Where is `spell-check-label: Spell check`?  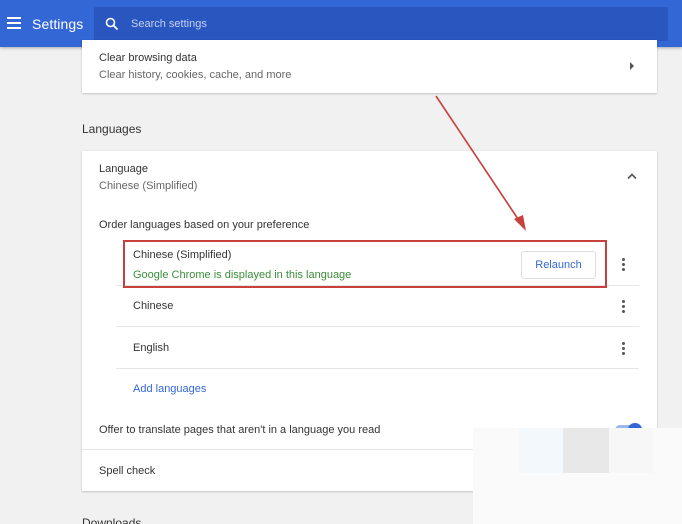
spell-check-label: Spell check is located at coordinates (127, 471).